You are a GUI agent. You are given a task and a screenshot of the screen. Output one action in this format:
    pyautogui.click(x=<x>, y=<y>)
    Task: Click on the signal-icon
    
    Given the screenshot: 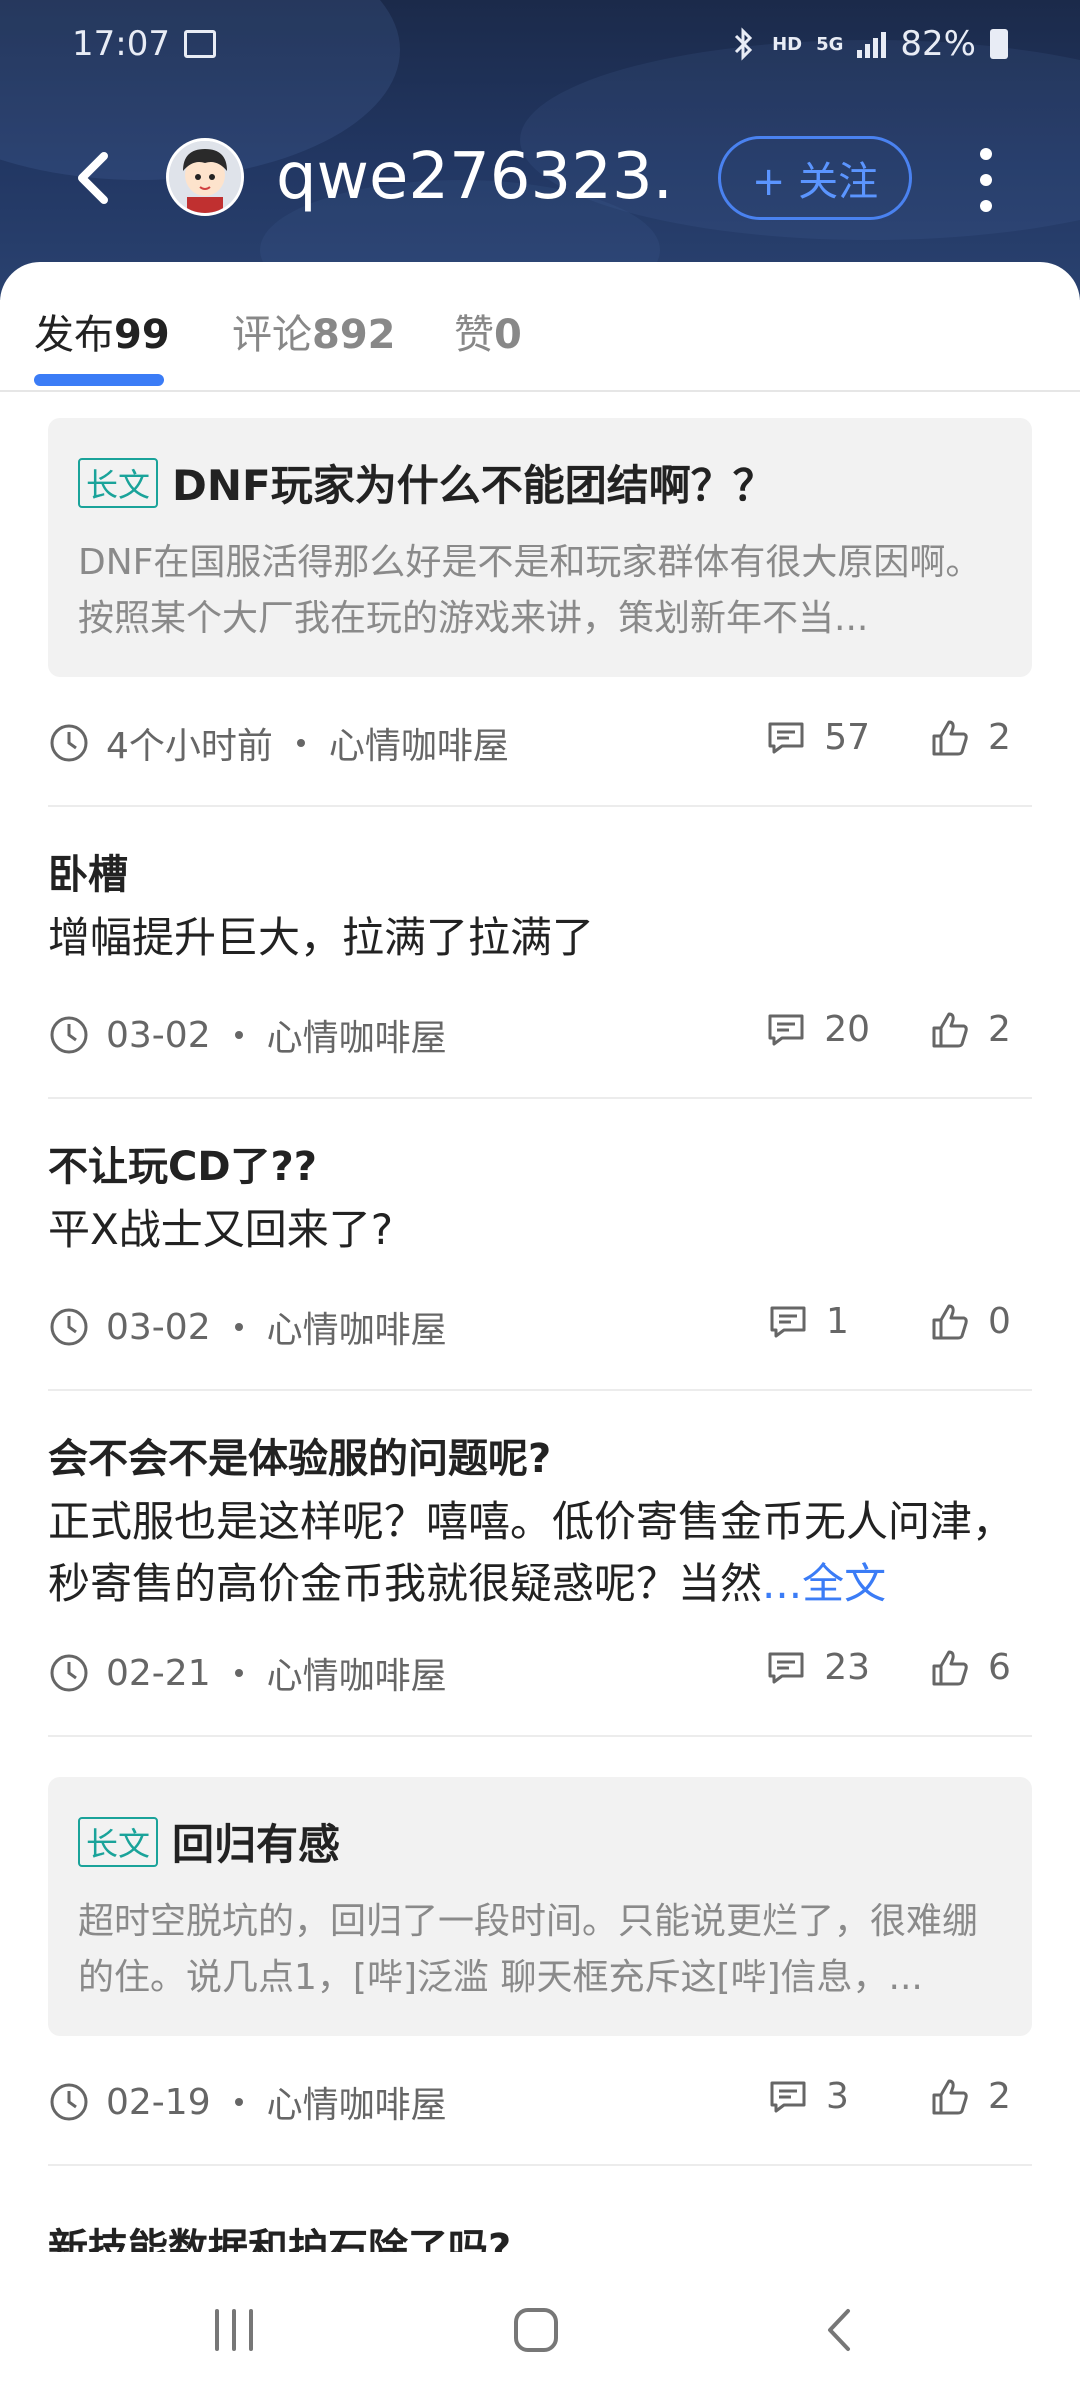 What is the action you would take?
    pyautogui.click(x=872, y=44)
    